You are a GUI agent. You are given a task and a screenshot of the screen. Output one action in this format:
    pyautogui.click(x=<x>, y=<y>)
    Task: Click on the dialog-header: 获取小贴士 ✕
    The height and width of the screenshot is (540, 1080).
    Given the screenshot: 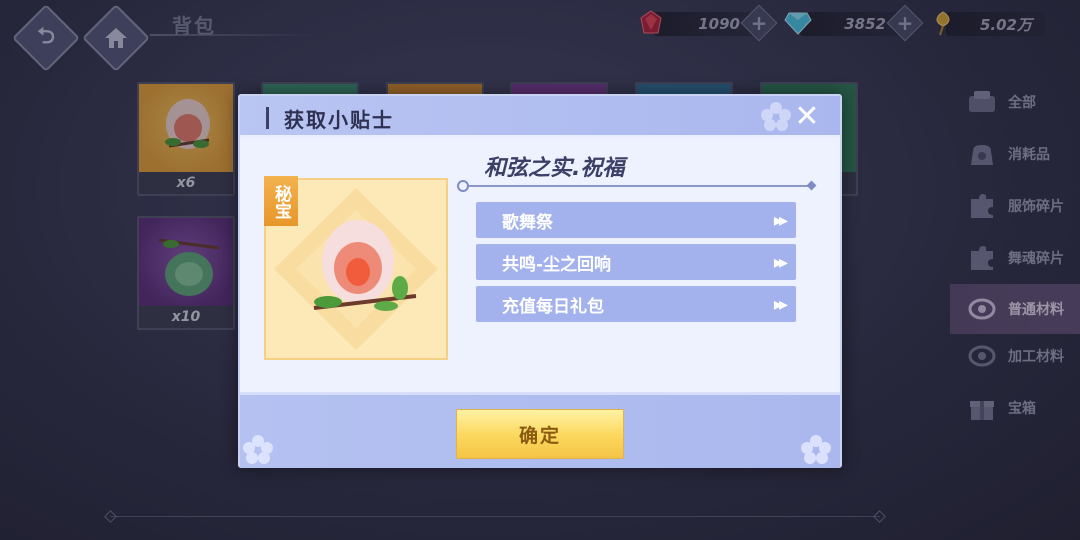 What is the action you would take?
    pyautogui.click(x=540, y=117)
    